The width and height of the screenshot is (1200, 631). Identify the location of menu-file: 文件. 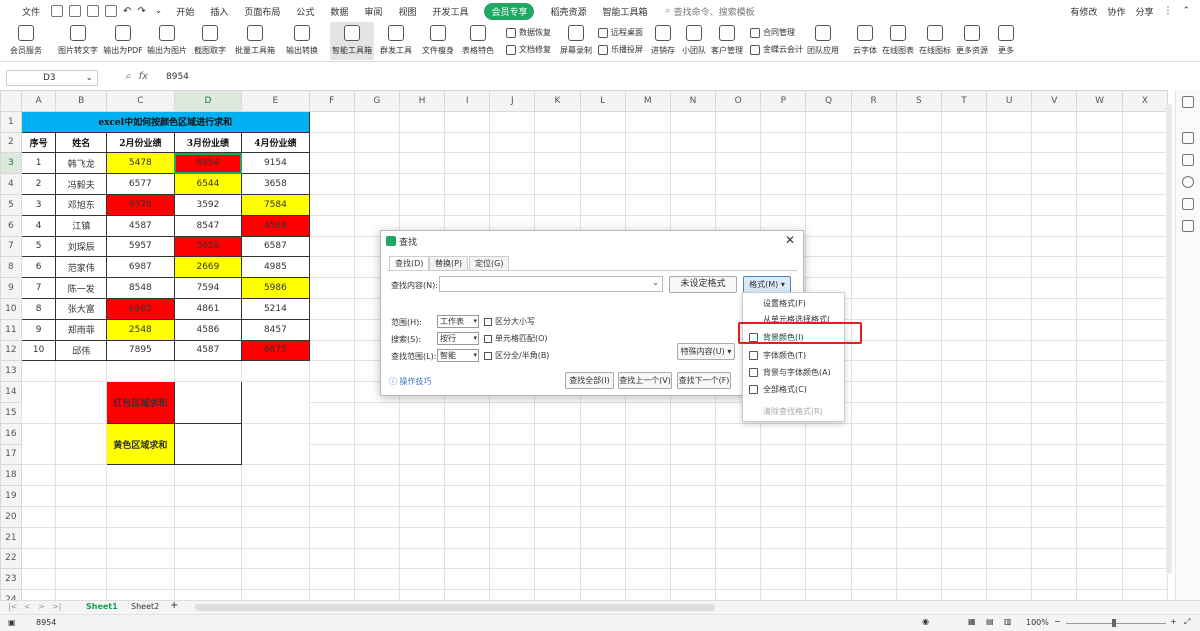
(31, 11).